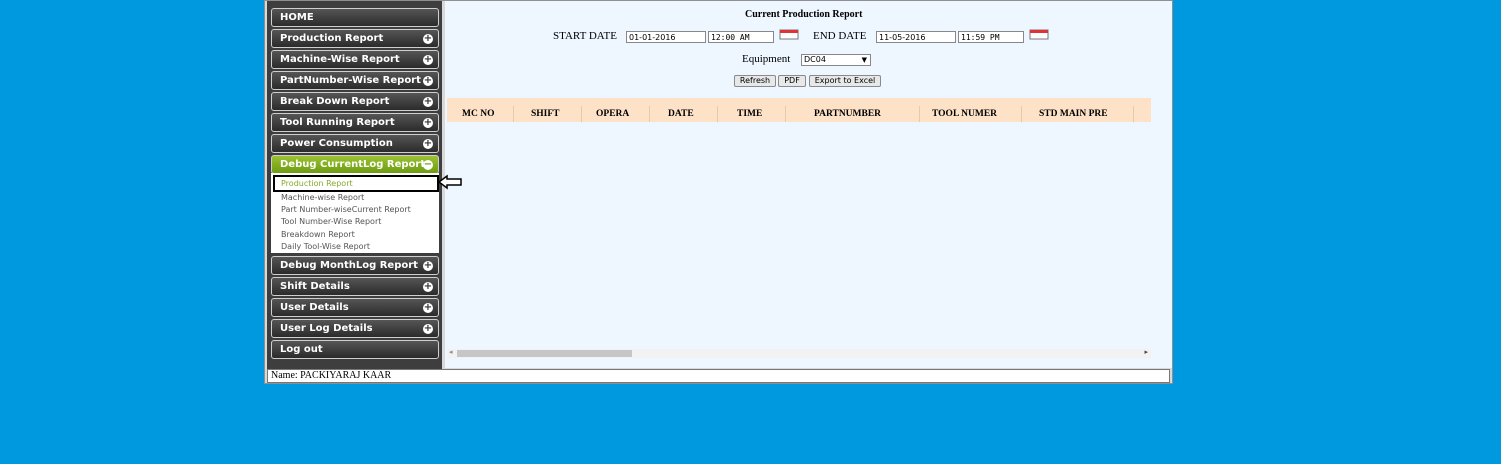 The image size is (1501, 464). I want to click on pointer-arrow-icon, so click(449, 182).